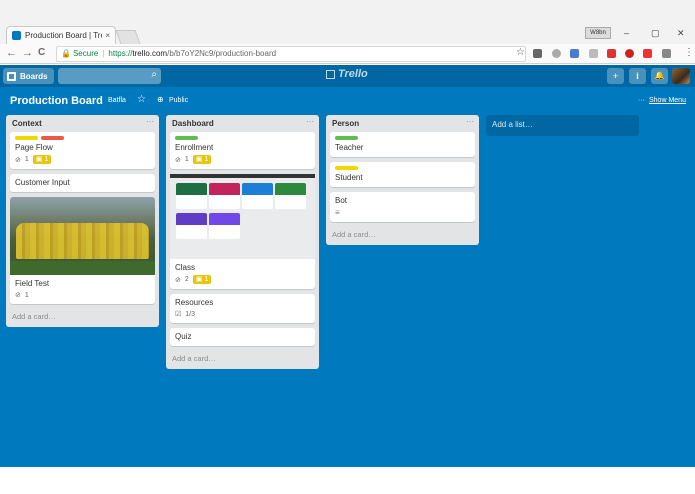 This screenshot has height=494, width=695. Describe the element at coordinates (347, 22) in the screenshot. I see `browser-tabstrip: Production Board | Trello × W8bn – ▢ ✕` at that location.